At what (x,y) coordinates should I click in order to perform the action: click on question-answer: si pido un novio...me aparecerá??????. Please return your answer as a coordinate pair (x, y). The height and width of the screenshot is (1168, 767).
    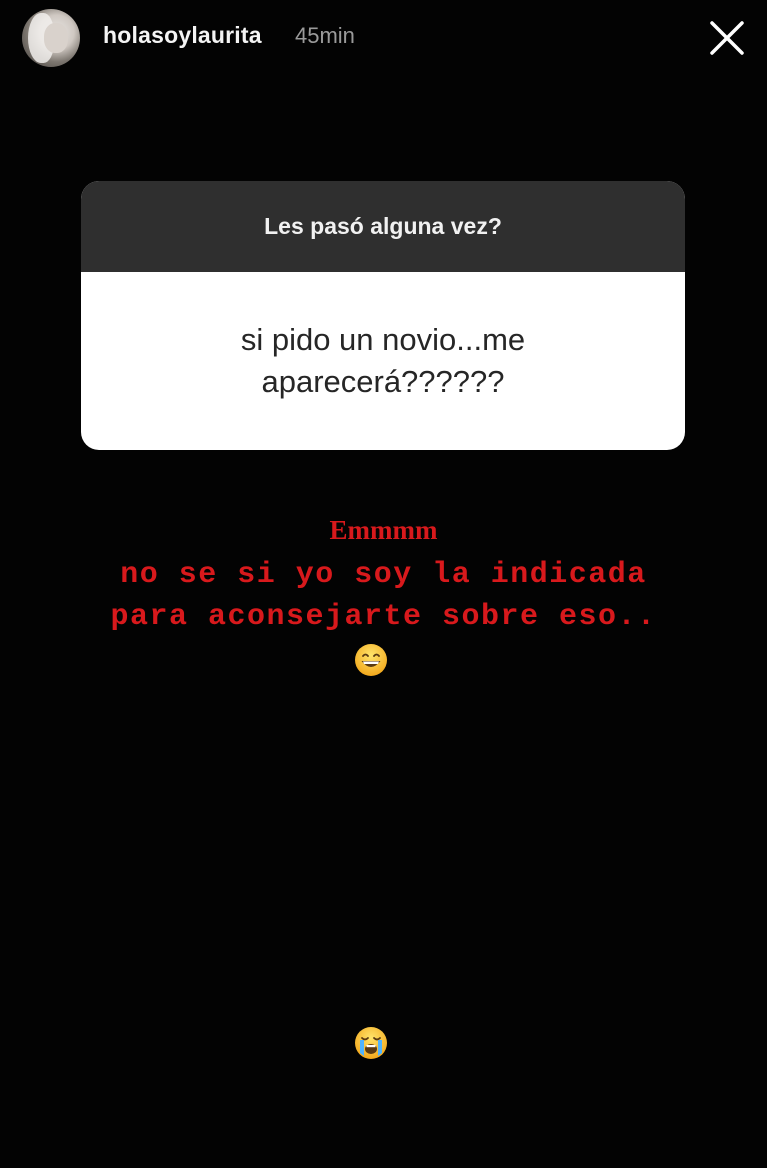
    Looking at the image, I should click on (383, 360).